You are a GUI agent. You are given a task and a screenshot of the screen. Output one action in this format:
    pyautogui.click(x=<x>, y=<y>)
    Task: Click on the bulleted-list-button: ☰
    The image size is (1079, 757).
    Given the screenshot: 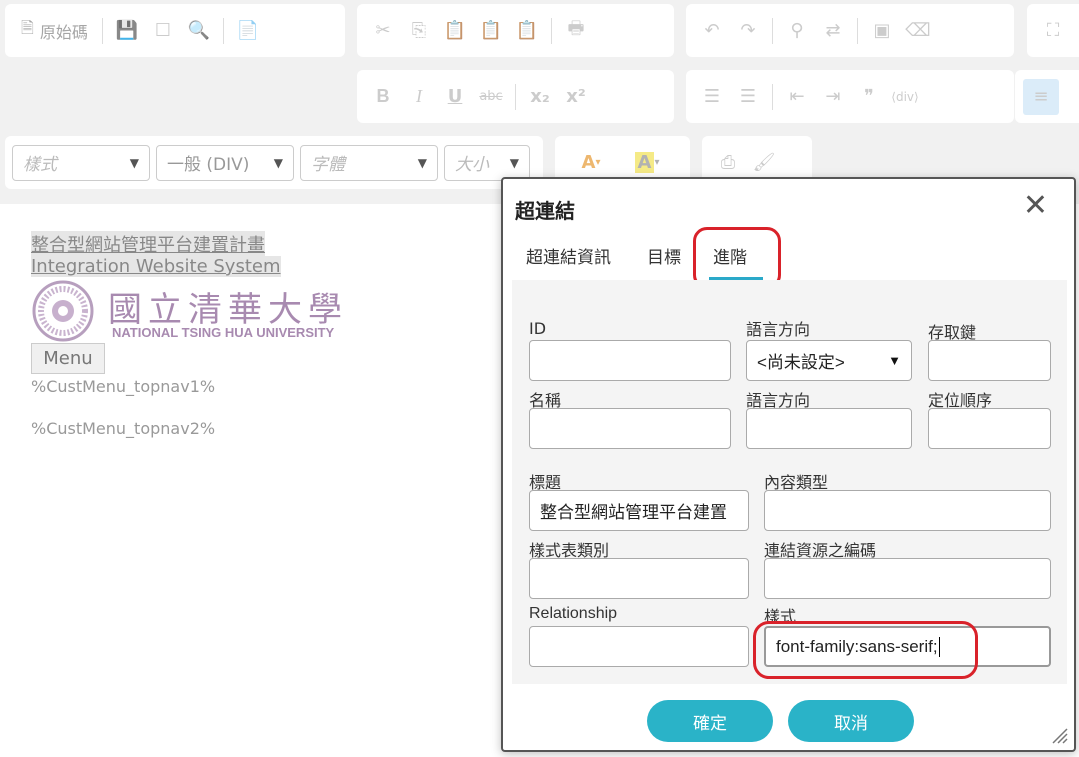 What is the action you would take?
    pyautogui.click(x=748, y=97)
    